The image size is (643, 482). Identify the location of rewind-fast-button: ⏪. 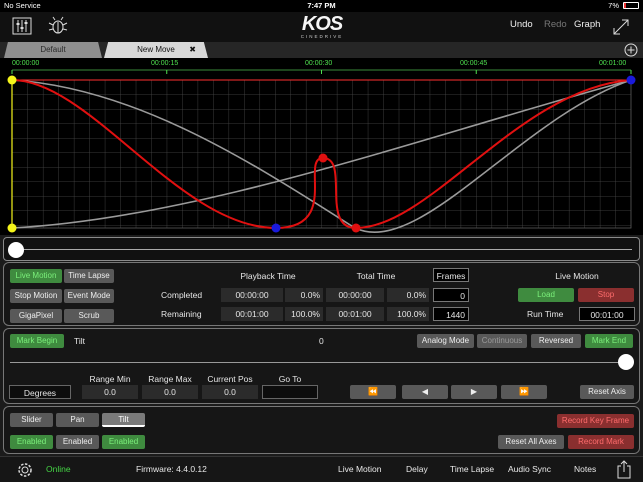
(373, 392).